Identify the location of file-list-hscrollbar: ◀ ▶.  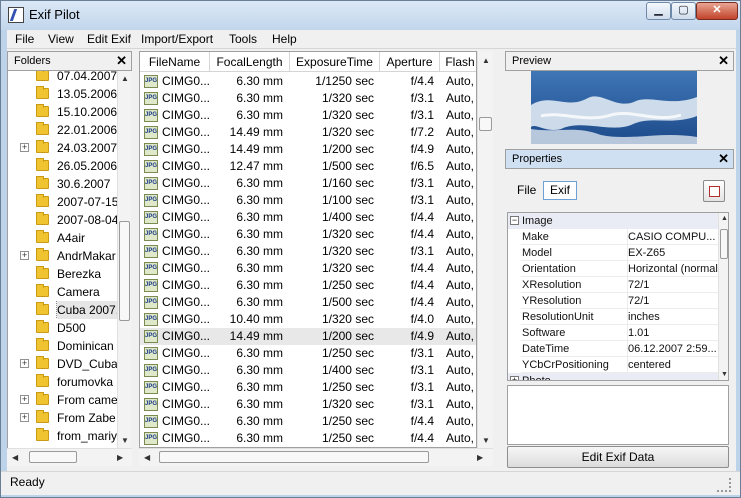
(316, 457).